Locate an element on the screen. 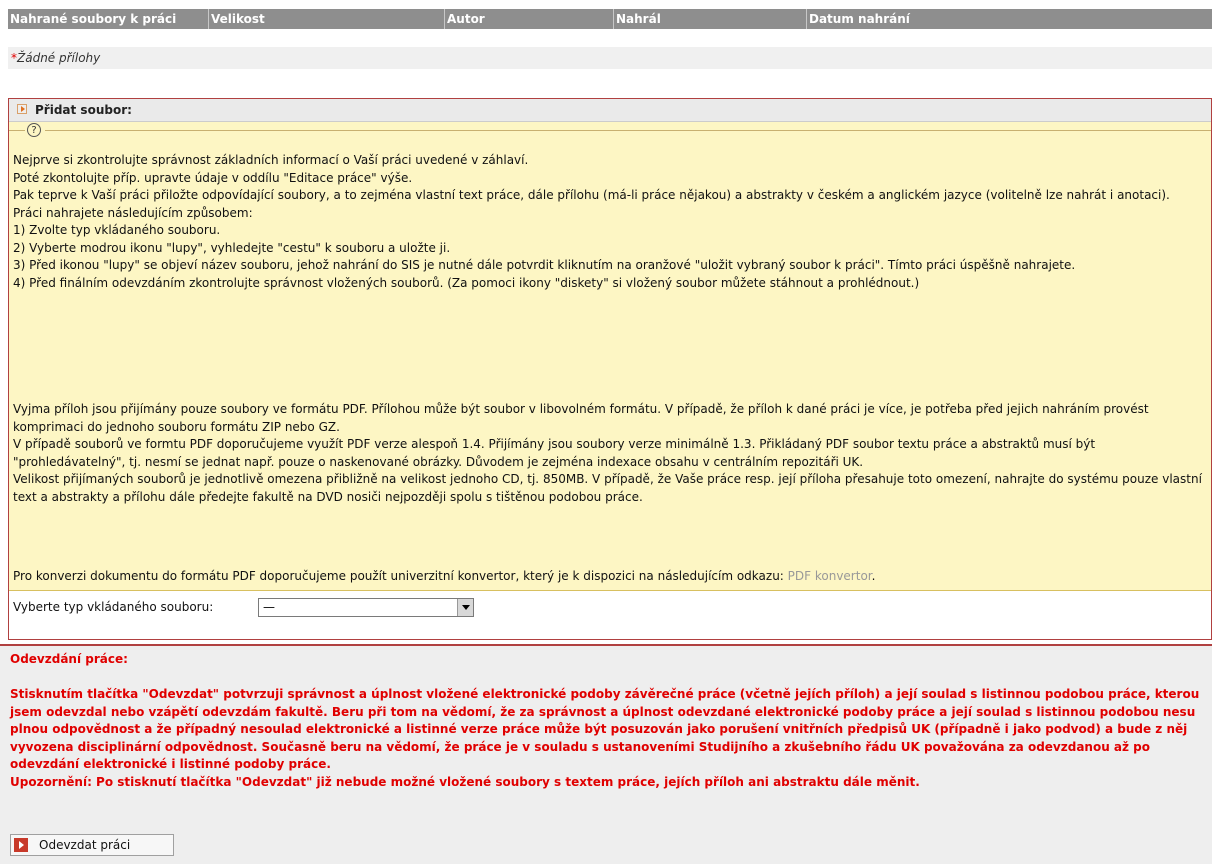 The height and width of the screenshot is (864, 1212). column-header-size: Velikost is located at coordinates (326, 19).